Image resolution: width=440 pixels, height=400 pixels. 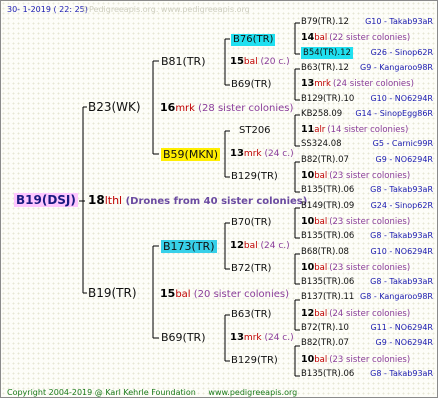 What do you see at coordinates (251, 85) in the screenshot?
I see `gen3-a2: B69(TR)` at bounding box center [251, 85].